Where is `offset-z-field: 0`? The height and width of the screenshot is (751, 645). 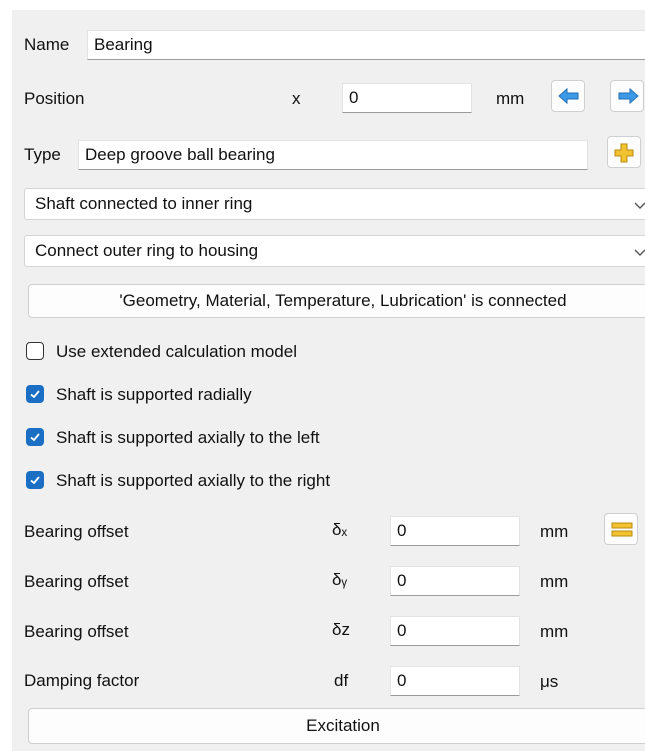
offset-z-field: 0 is located at coordinates (455, 631).